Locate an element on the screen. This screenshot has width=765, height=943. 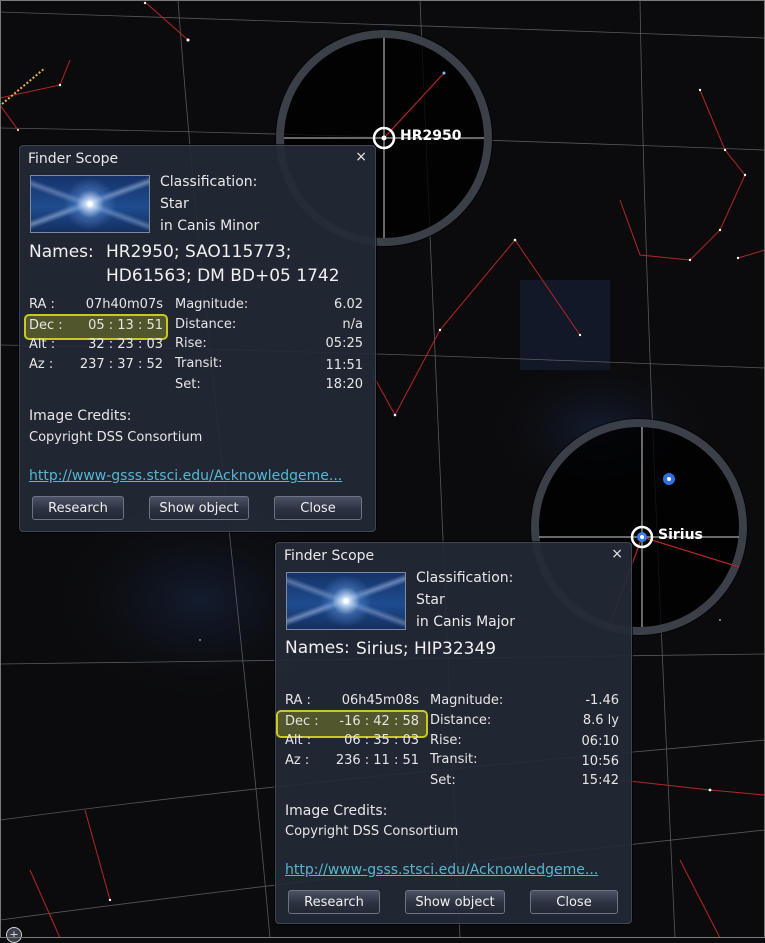
set-value: 18:20 is located at coordinates (344, 384).